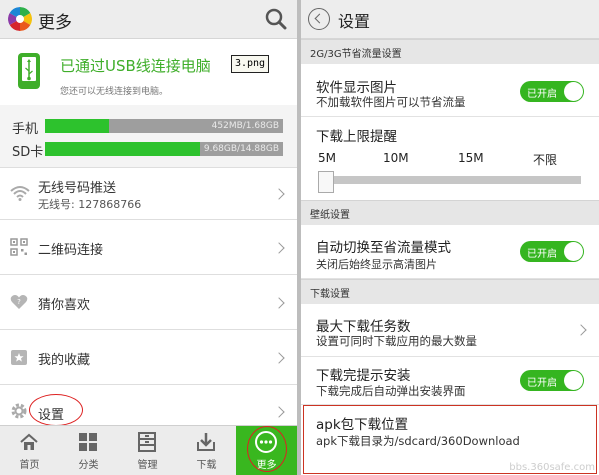 The image size is (599, 475). I want to click on menu-item-wireless-push: 无线号码推送 无线号: 127868766, so click(148, 193).